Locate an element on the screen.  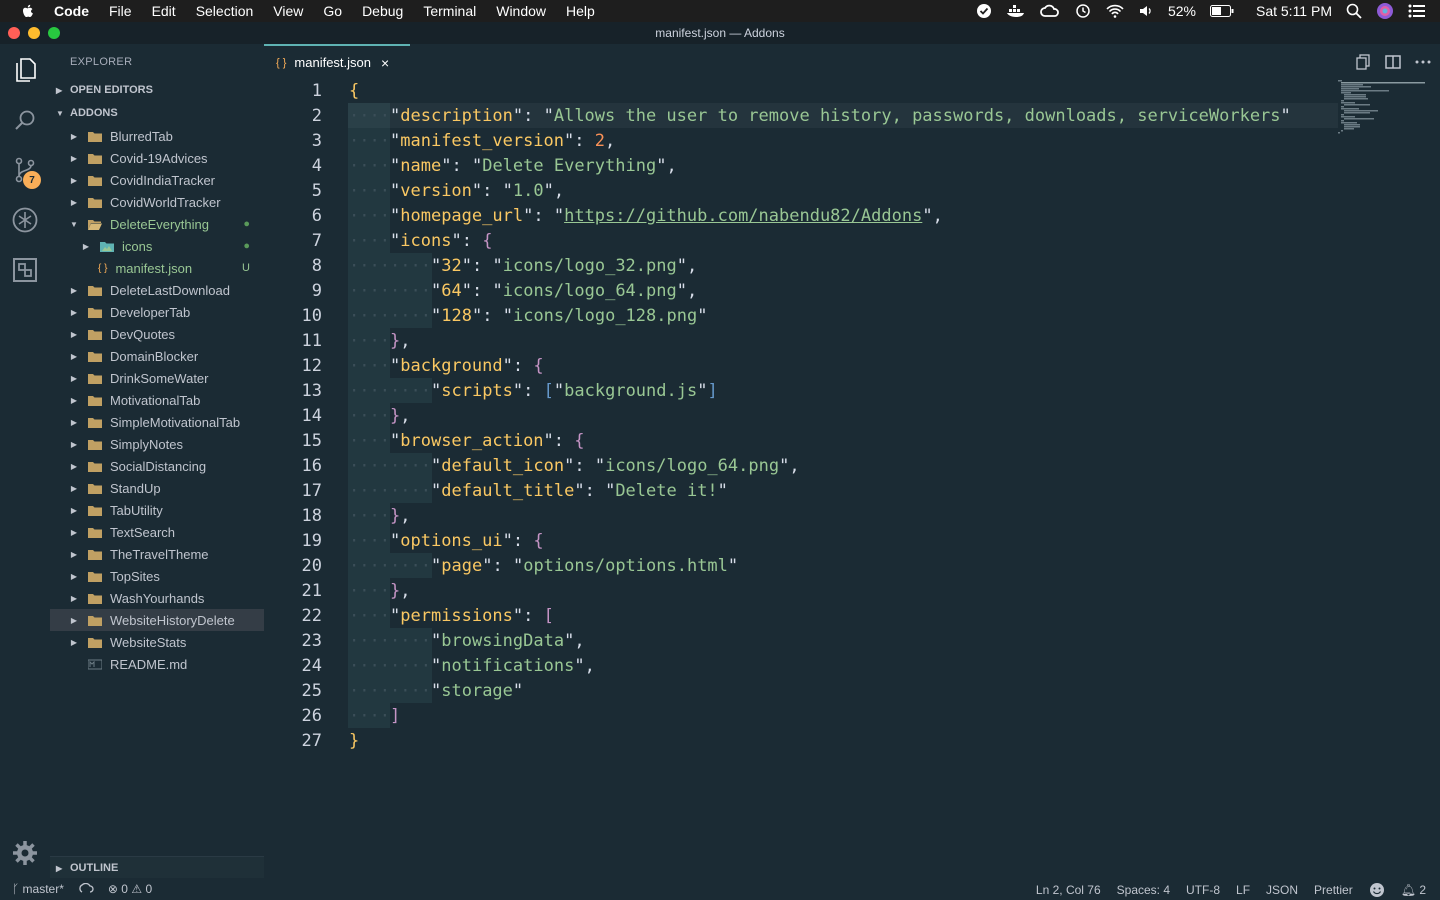
menu-terminal: Terminal is located at coordinates (449, 11).